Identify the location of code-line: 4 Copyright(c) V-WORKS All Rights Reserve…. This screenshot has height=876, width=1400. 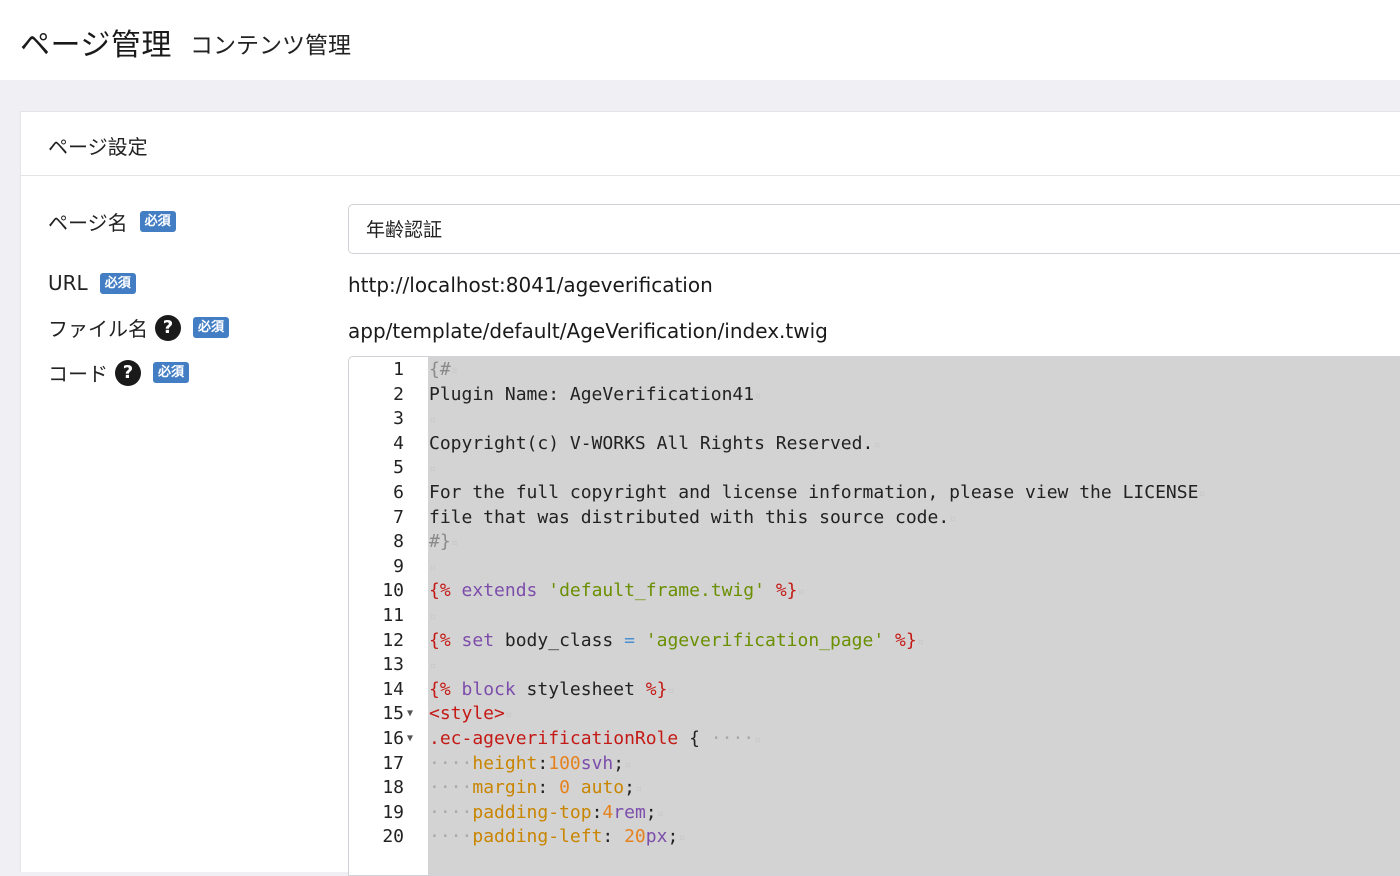
(874, 444).